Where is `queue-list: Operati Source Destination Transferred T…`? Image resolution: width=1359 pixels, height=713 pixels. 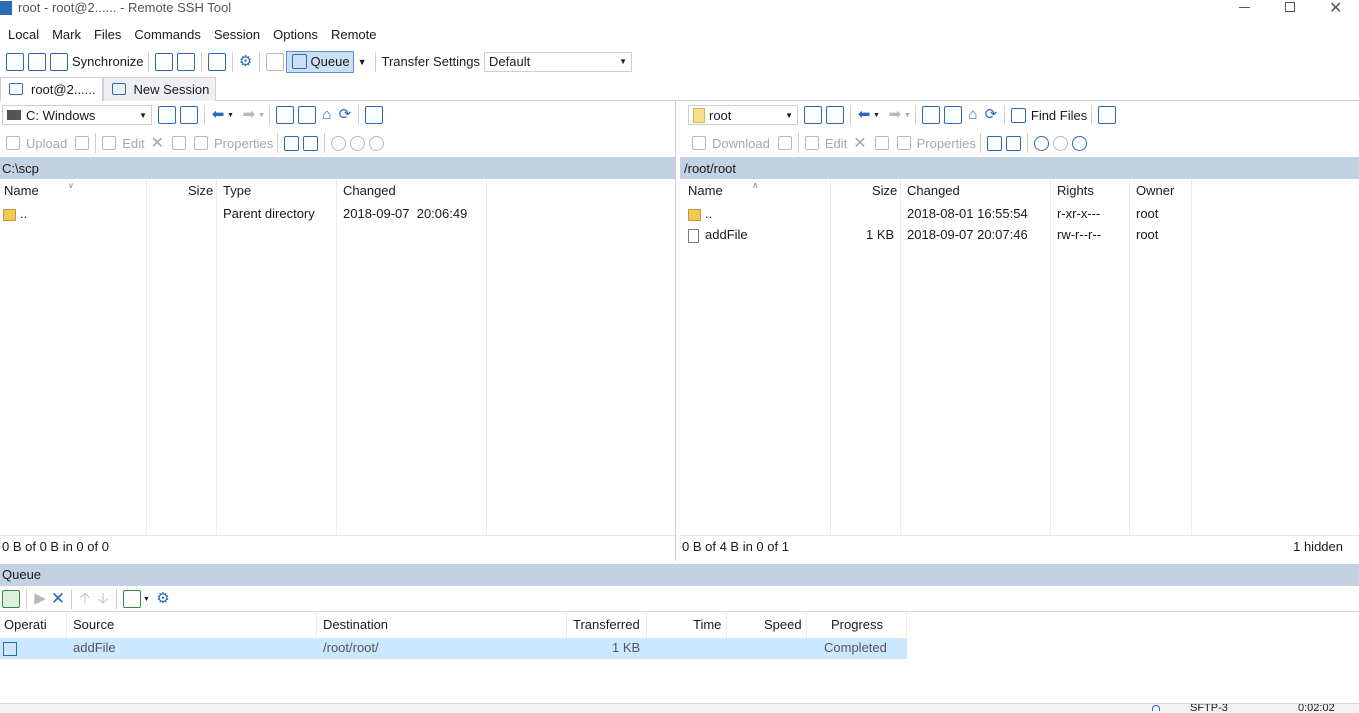 queue-list: Operati Source Destination Transferred T… is located at coordinates (679, 658).